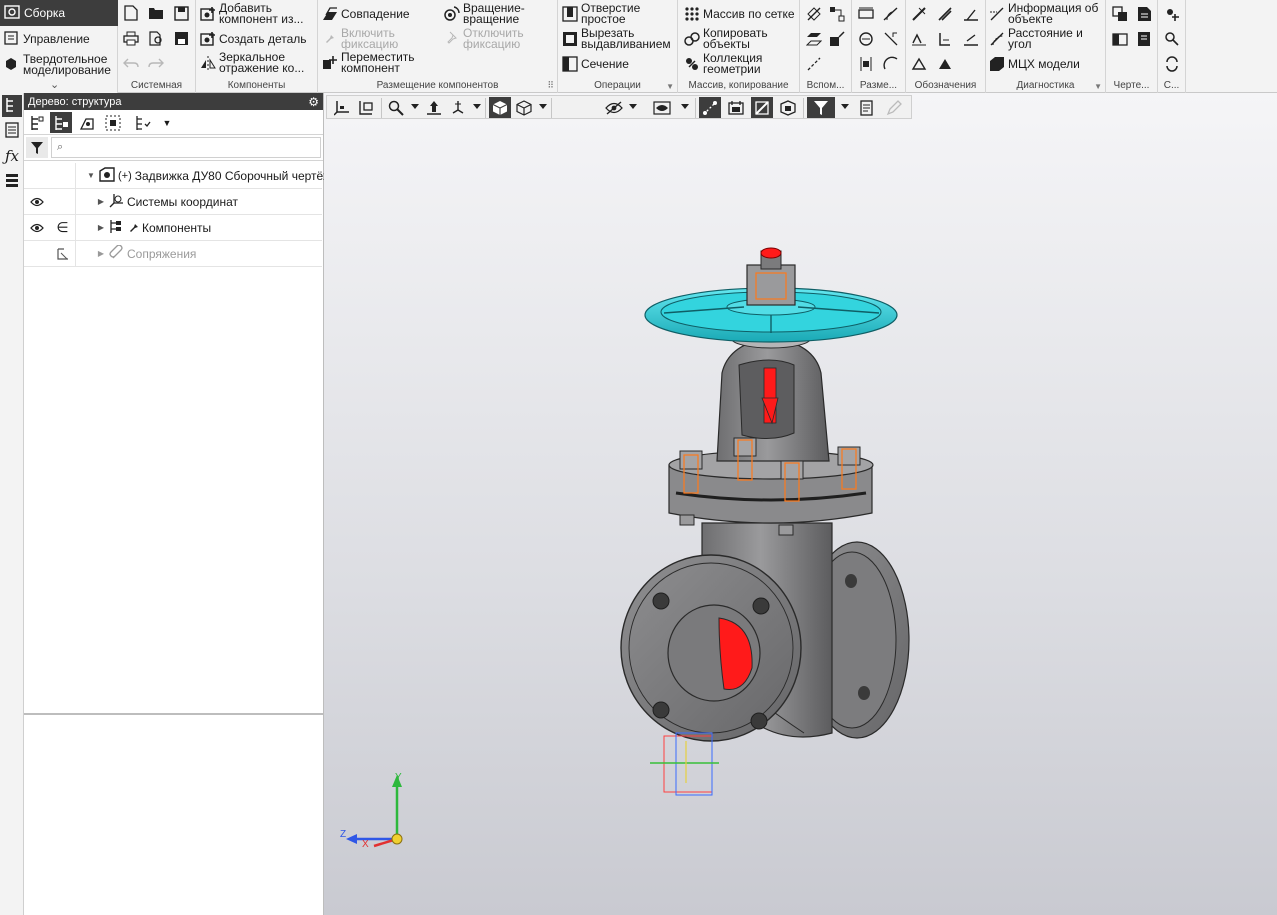  I want to click on tree-history-view-icon, so click(87, 122).